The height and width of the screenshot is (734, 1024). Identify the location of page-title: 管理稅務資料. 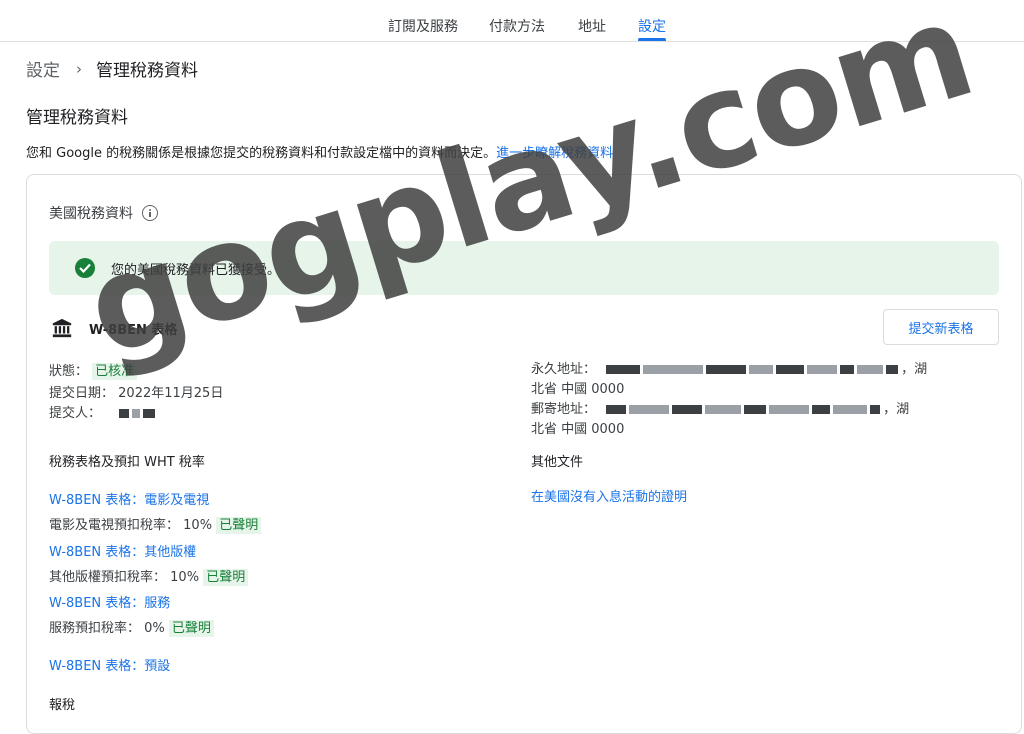
(77, 118).